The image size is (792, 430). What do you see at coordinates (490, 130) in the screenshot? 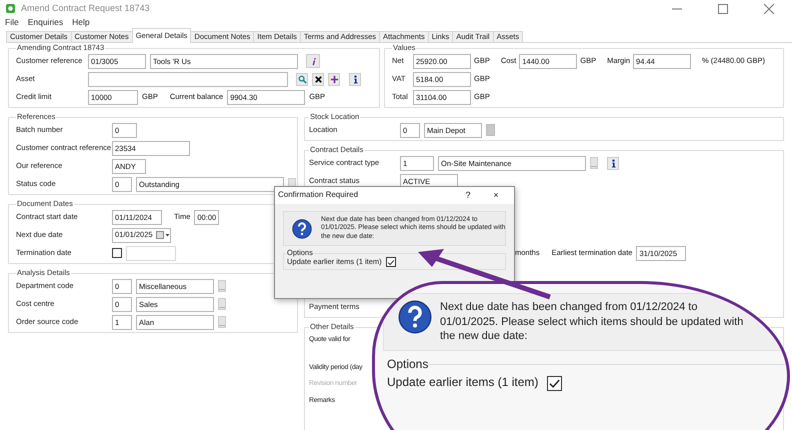
I see `color-swatch` at bounding box center [490, 130].